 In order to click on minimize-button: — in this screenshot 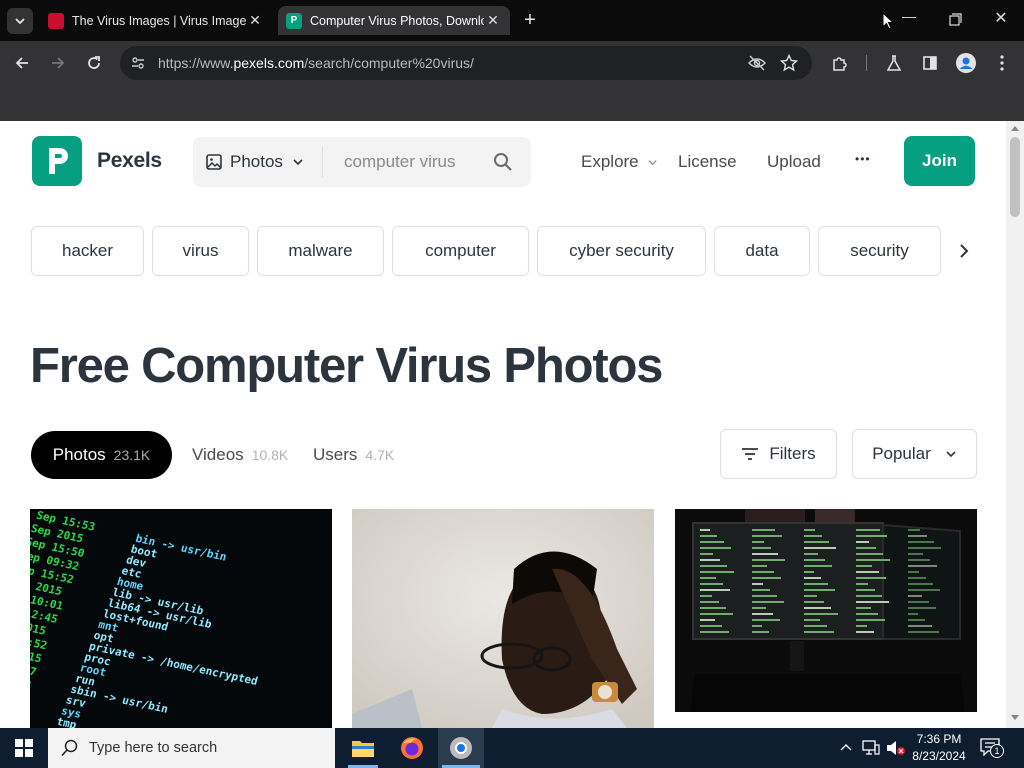, I will do `click(909, 20)`.